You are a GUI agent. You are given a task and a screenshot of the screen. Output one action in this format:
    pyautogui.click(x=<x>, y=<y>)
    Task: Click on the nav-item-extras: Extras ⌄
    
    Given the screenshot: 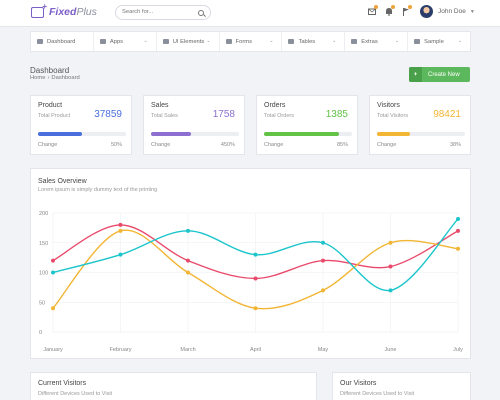 What is the action you would take?
    pyautogui.click(x=377, y=41)
    